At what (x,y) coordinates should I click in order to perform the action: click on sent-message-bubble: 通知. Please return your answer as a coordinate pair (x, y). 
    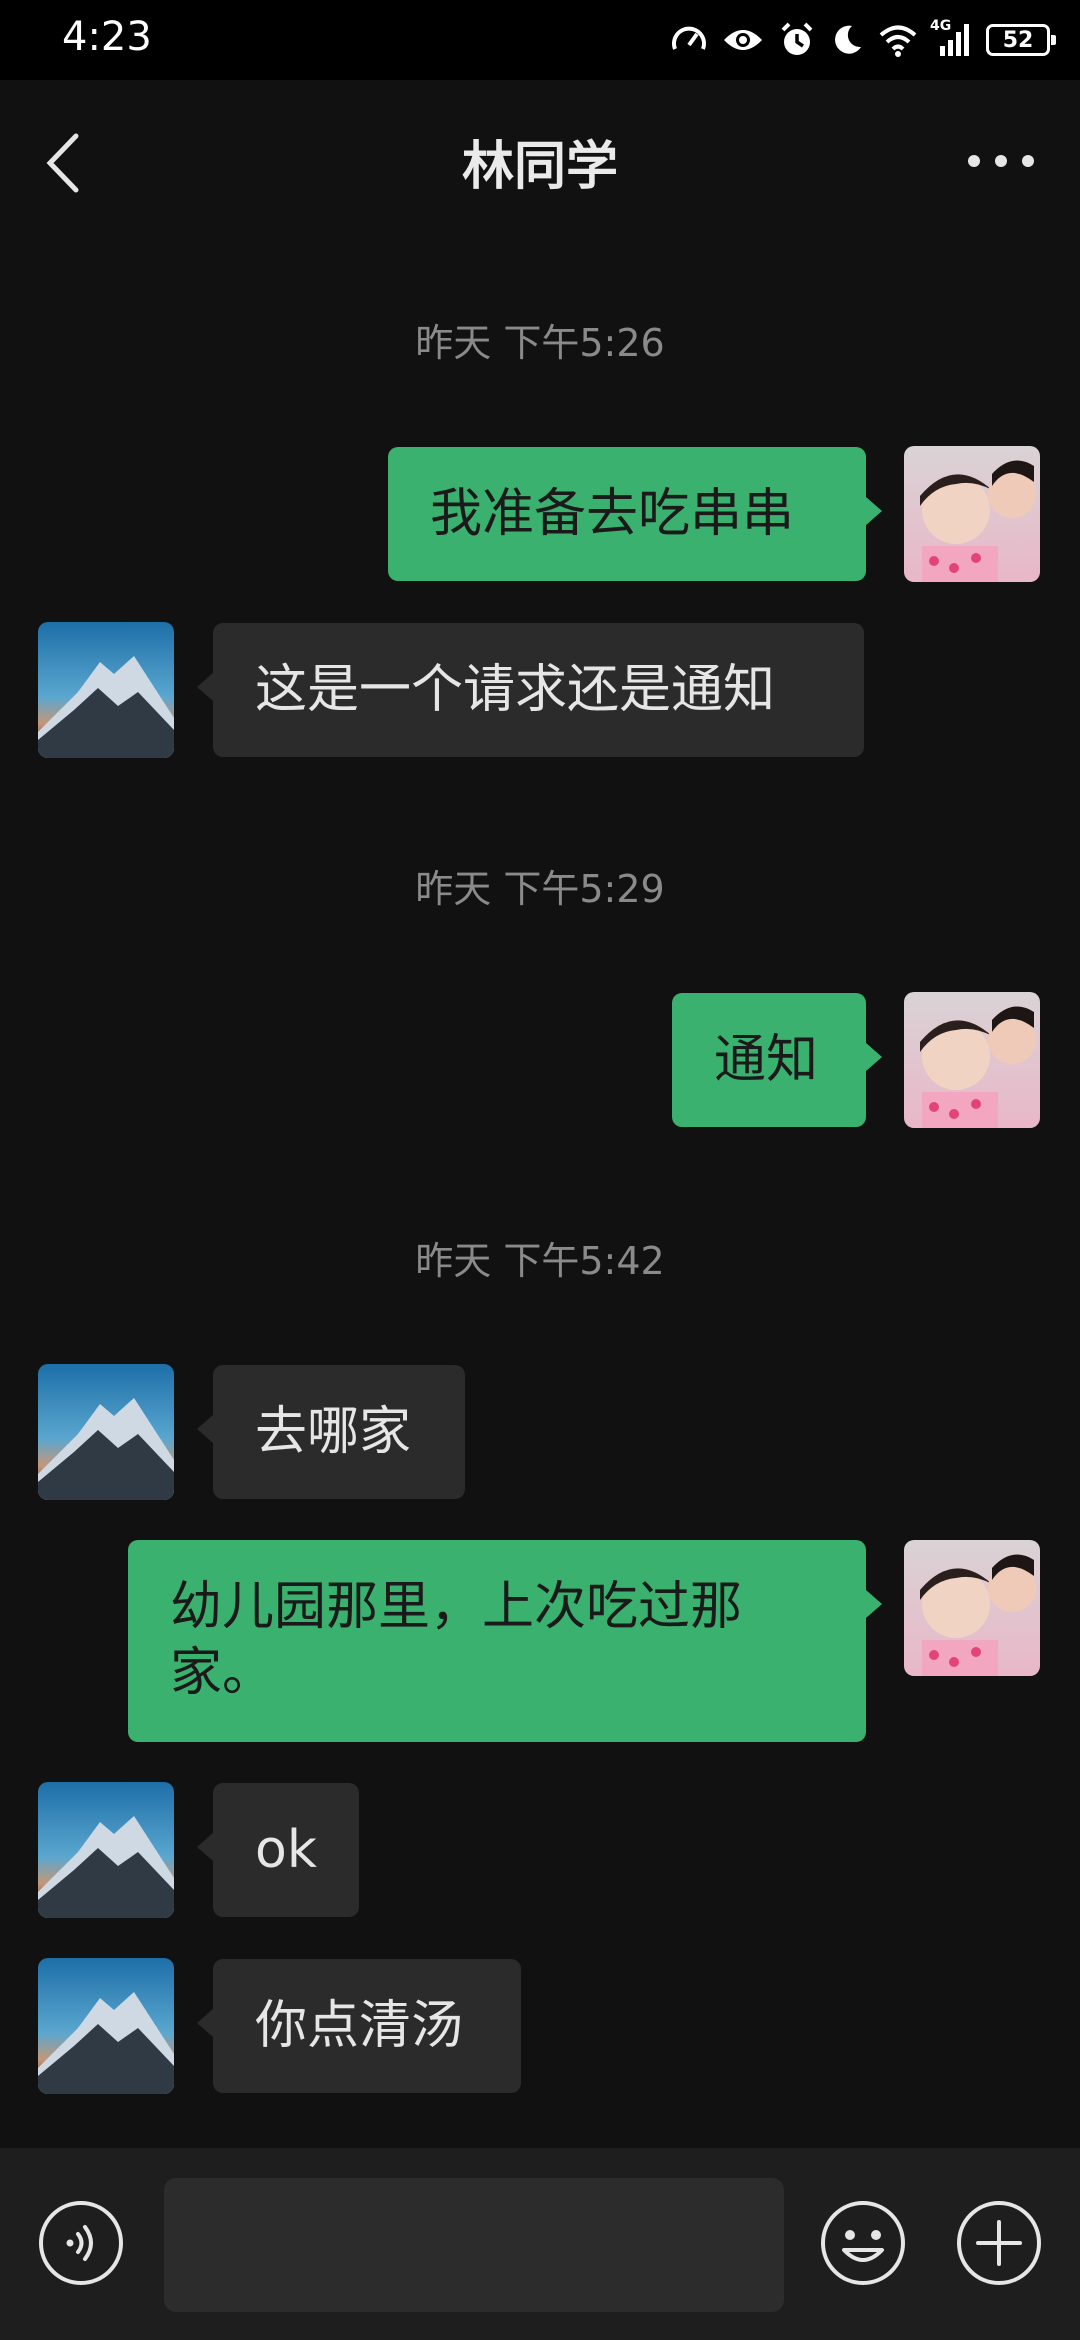
    Looking at the image, I should click on (777, 1060).